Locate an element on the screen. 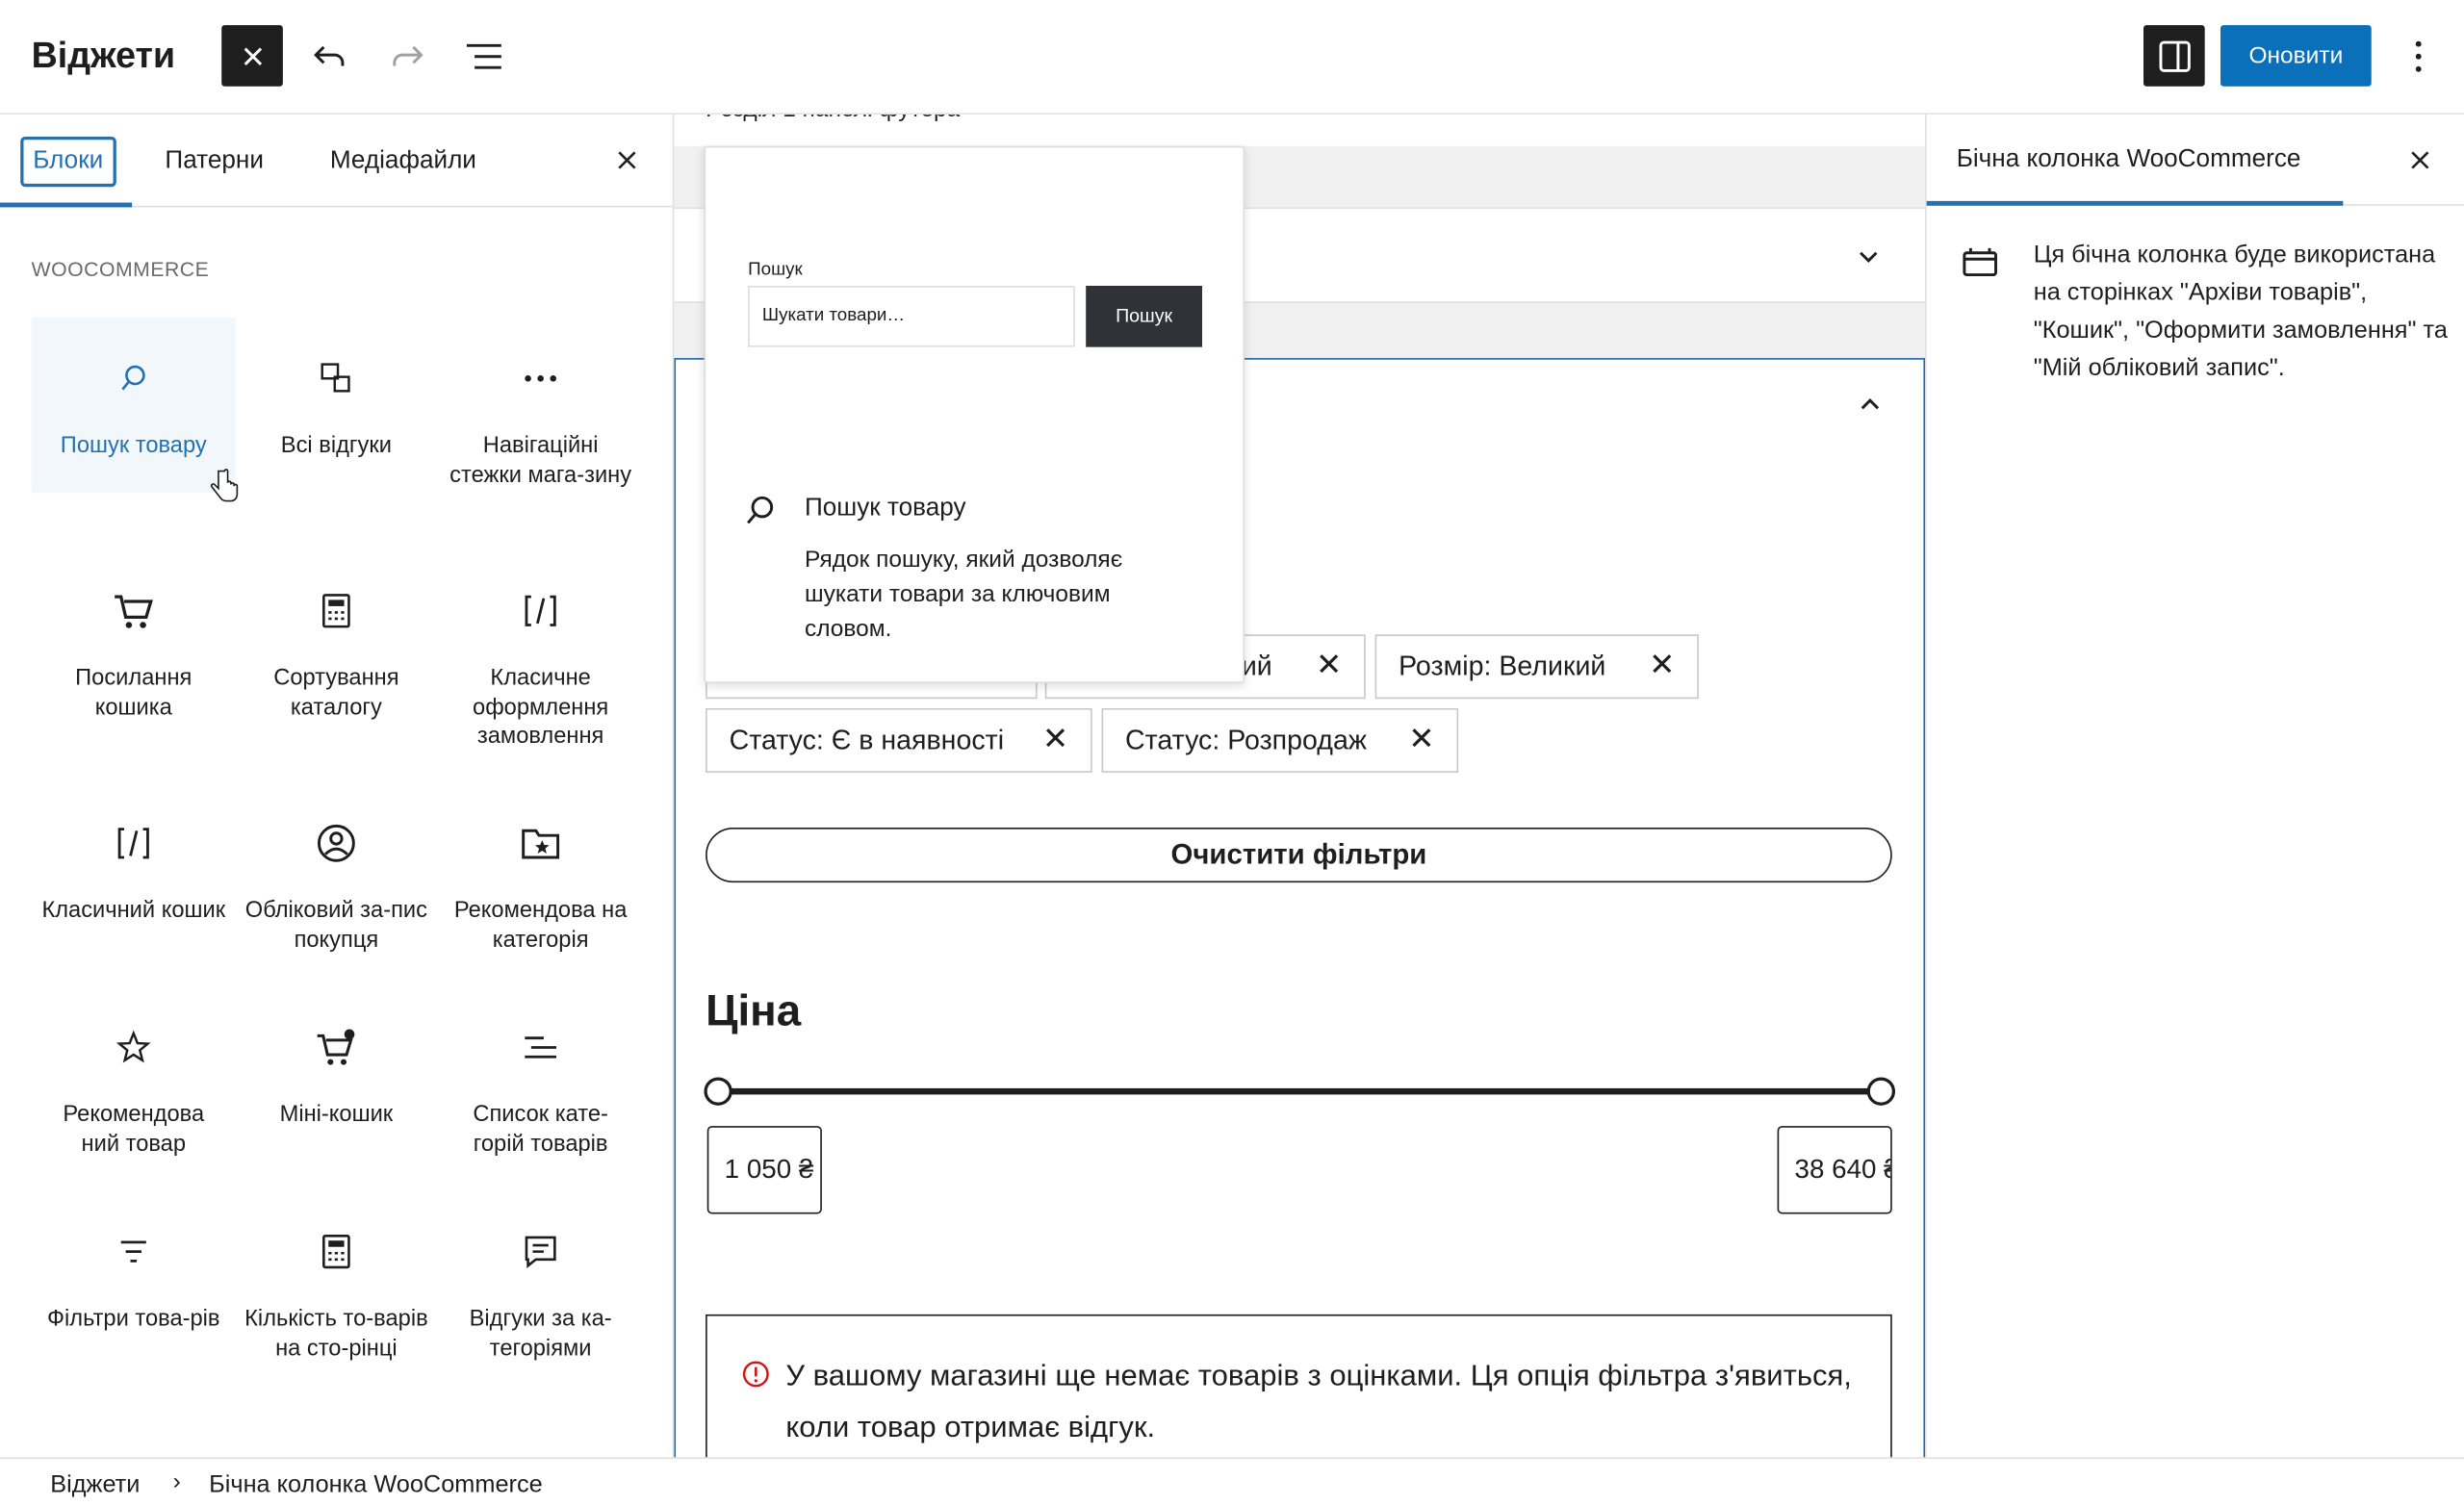  close-inserter-button is located at coordinates (252, 56).